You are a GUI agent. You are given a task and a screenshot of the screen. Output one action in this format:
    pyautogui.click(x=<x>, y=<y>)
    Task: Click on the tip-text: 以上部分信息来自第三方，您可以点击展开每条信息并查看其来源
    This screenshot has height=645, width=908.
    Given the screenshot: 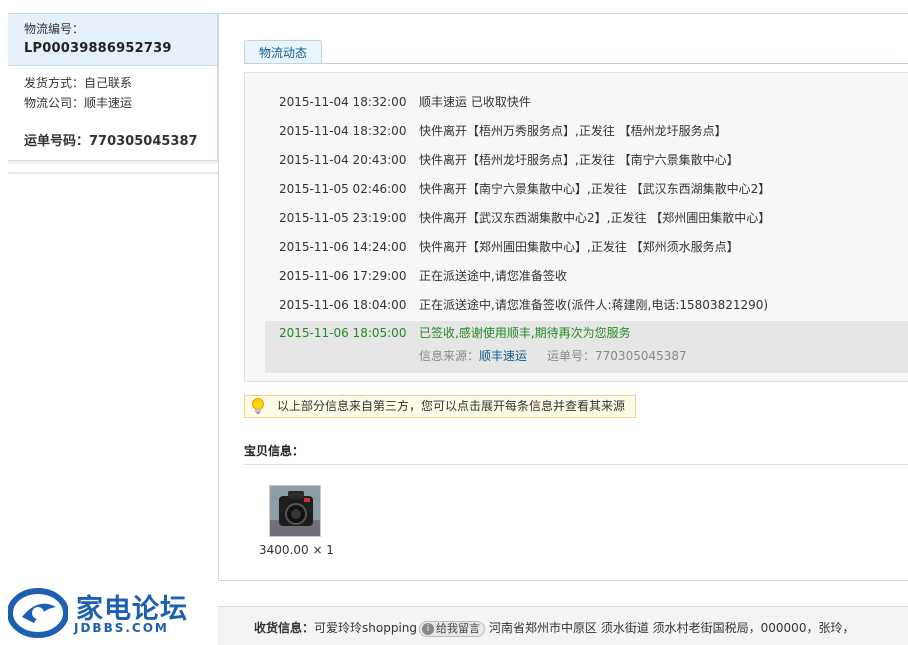 What is the action you would take?
    pyautogui.click(x=451, y=406)
    